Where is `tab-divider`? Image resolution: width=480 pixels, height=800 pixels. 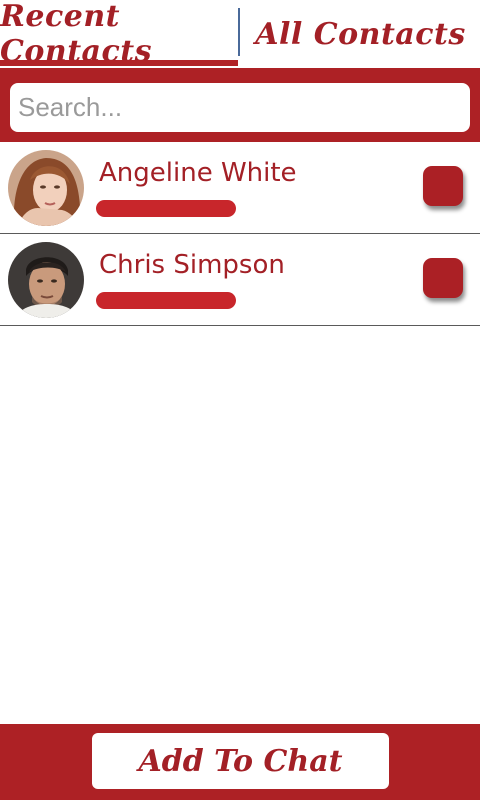 tab-divider is located at coordinates (239, 32).